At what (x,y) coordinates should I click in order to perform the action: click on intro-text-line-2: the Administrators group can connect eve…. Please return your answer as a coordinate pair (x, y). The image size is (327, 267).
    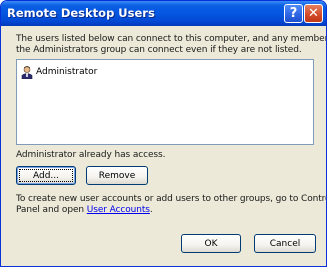
    Looking at the image, I should click on (159, 50).